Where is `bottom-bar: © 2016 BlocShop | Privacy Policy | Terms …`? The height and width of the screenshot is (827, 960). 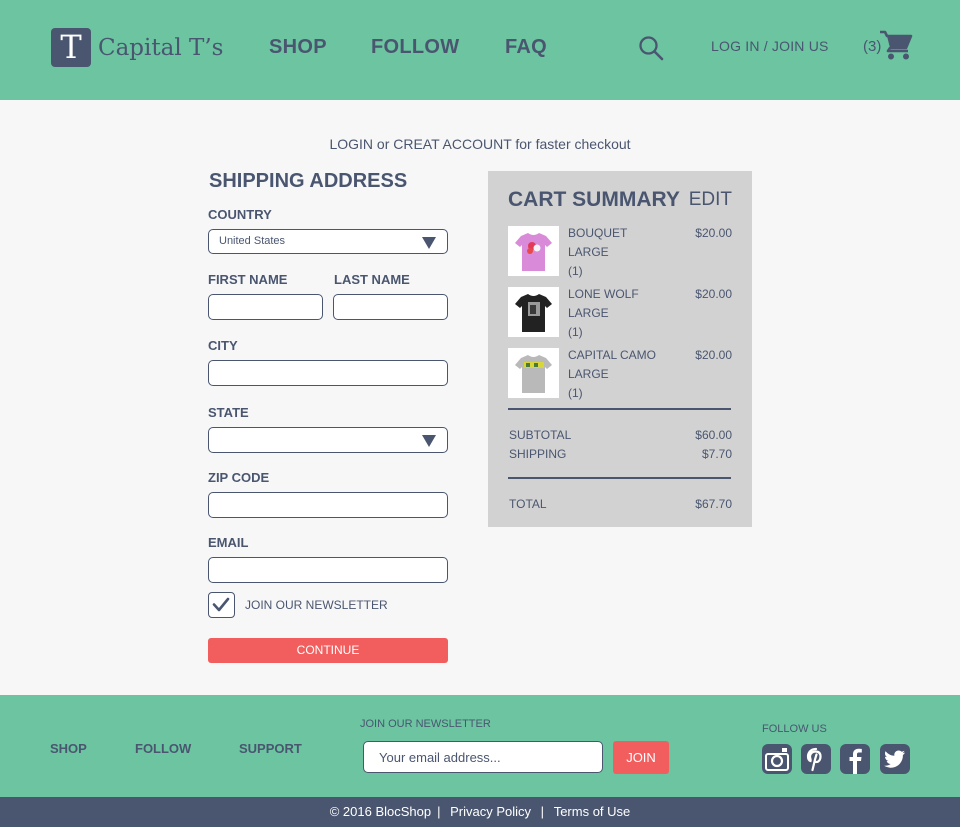 bottom-bar: © 2016 BlocShop | Privacy Policy | Terms … is located at coordinates (480, 812).